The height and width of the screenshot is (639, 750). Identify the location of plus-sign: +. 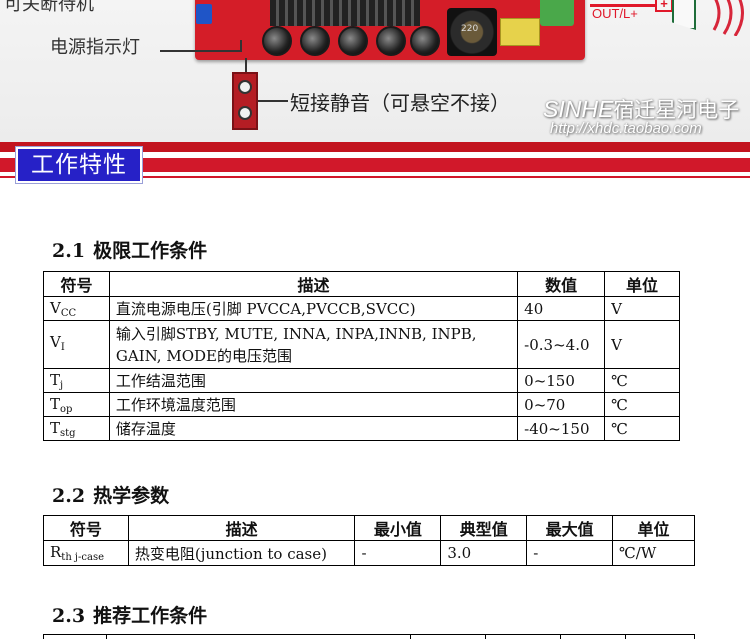
(664, 6).